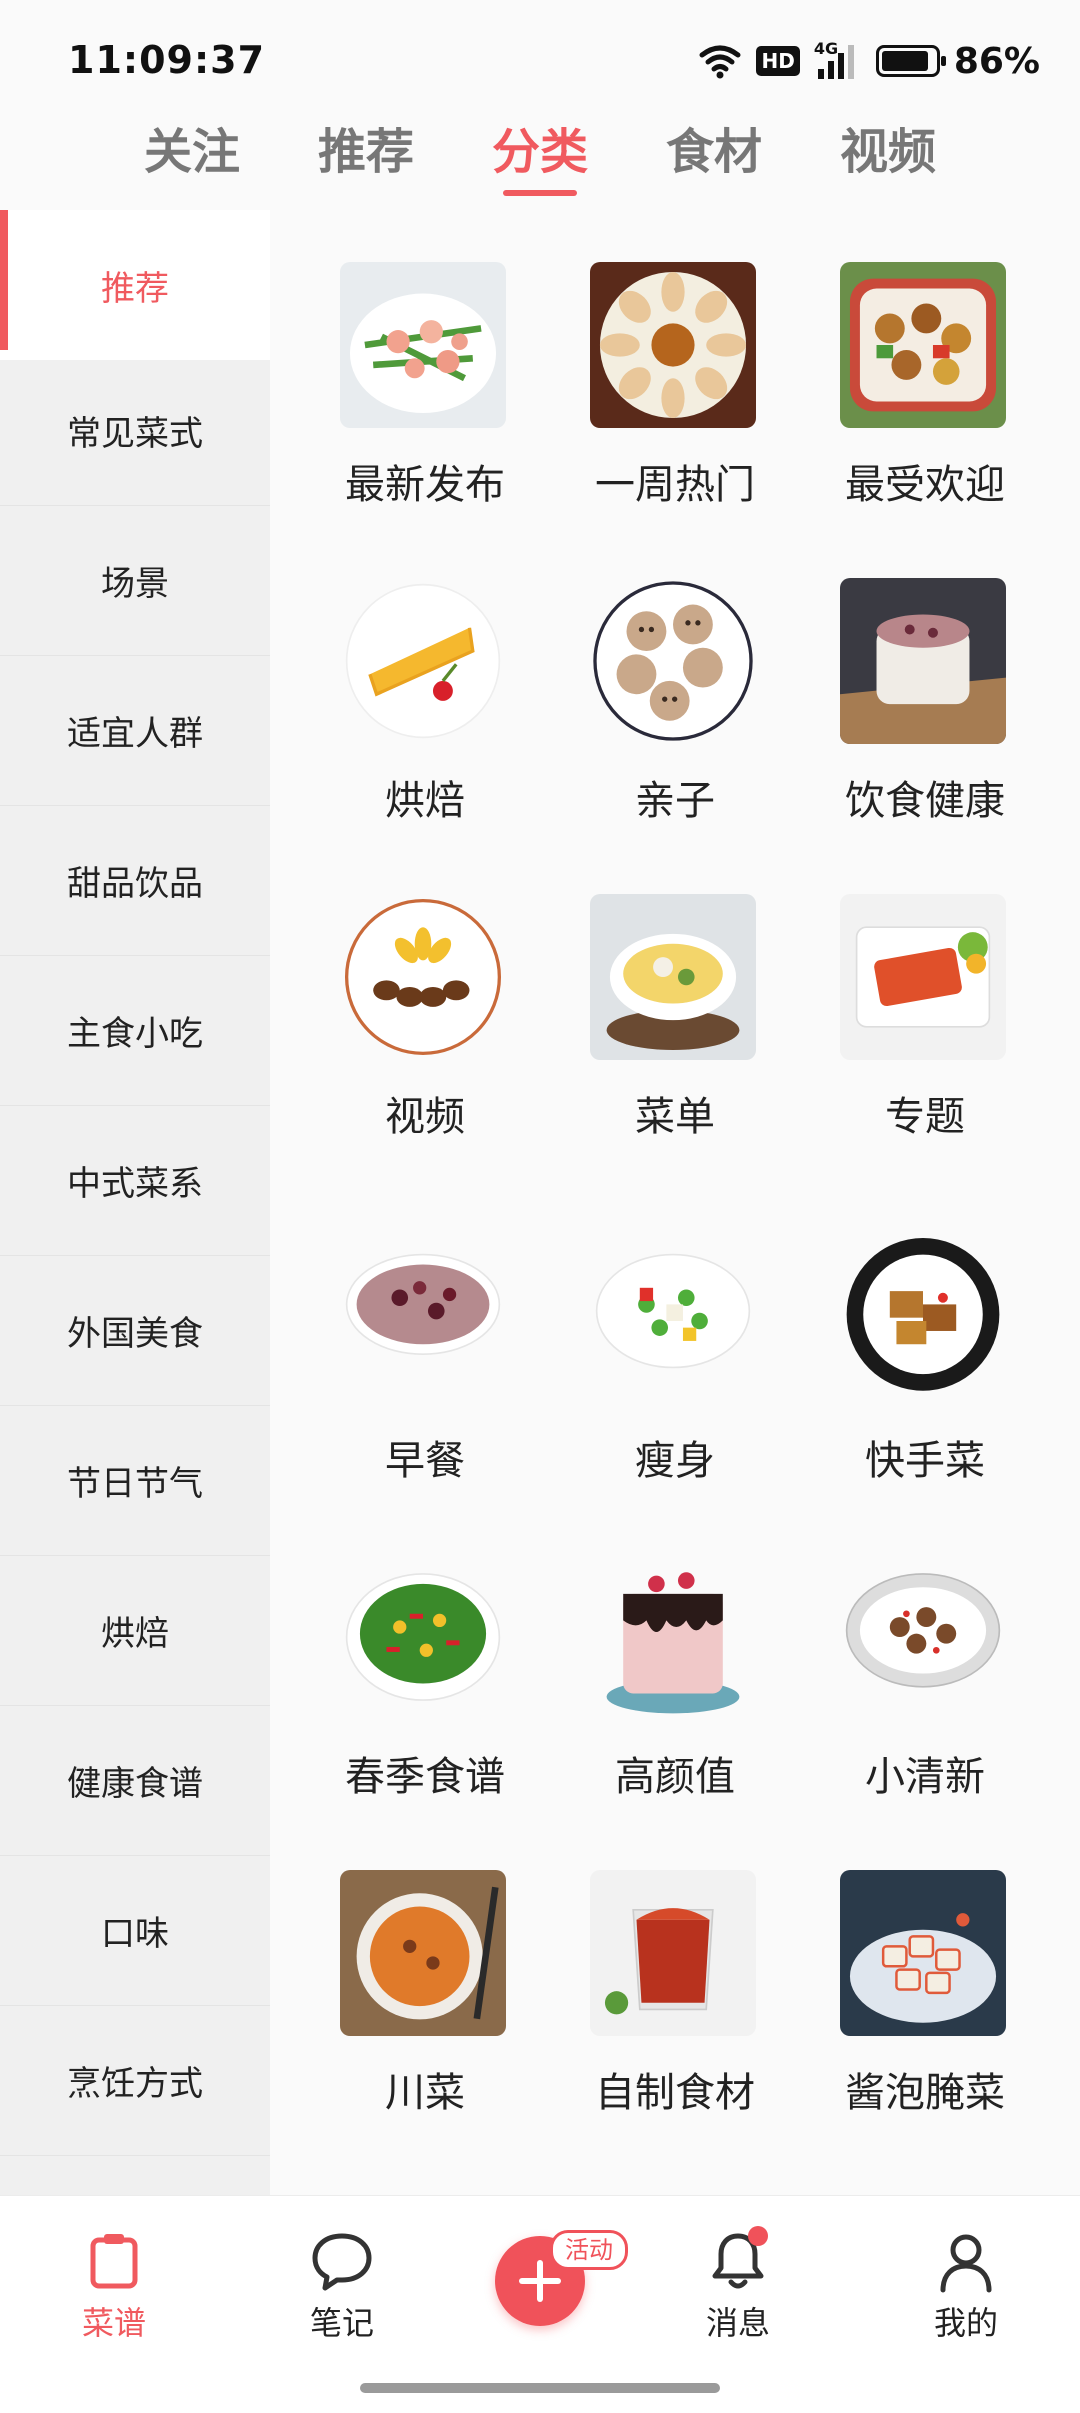 Image resolution: width=1080 pixels, height=2413 pixels. I want to click on grid-item-most-popular: 最受欢迎, so click(925, 397).